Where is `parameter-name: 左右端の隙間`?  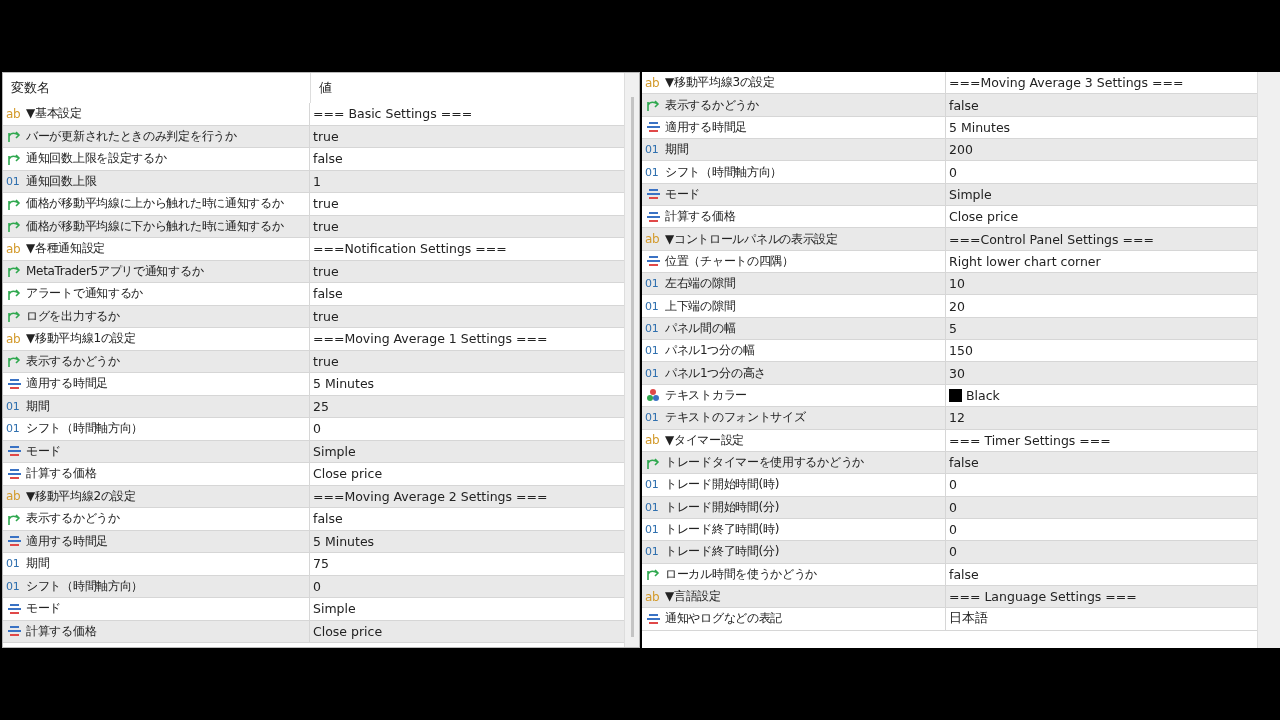
parameter-name: 左右端の隙間 is located at coordinates (700, 284).